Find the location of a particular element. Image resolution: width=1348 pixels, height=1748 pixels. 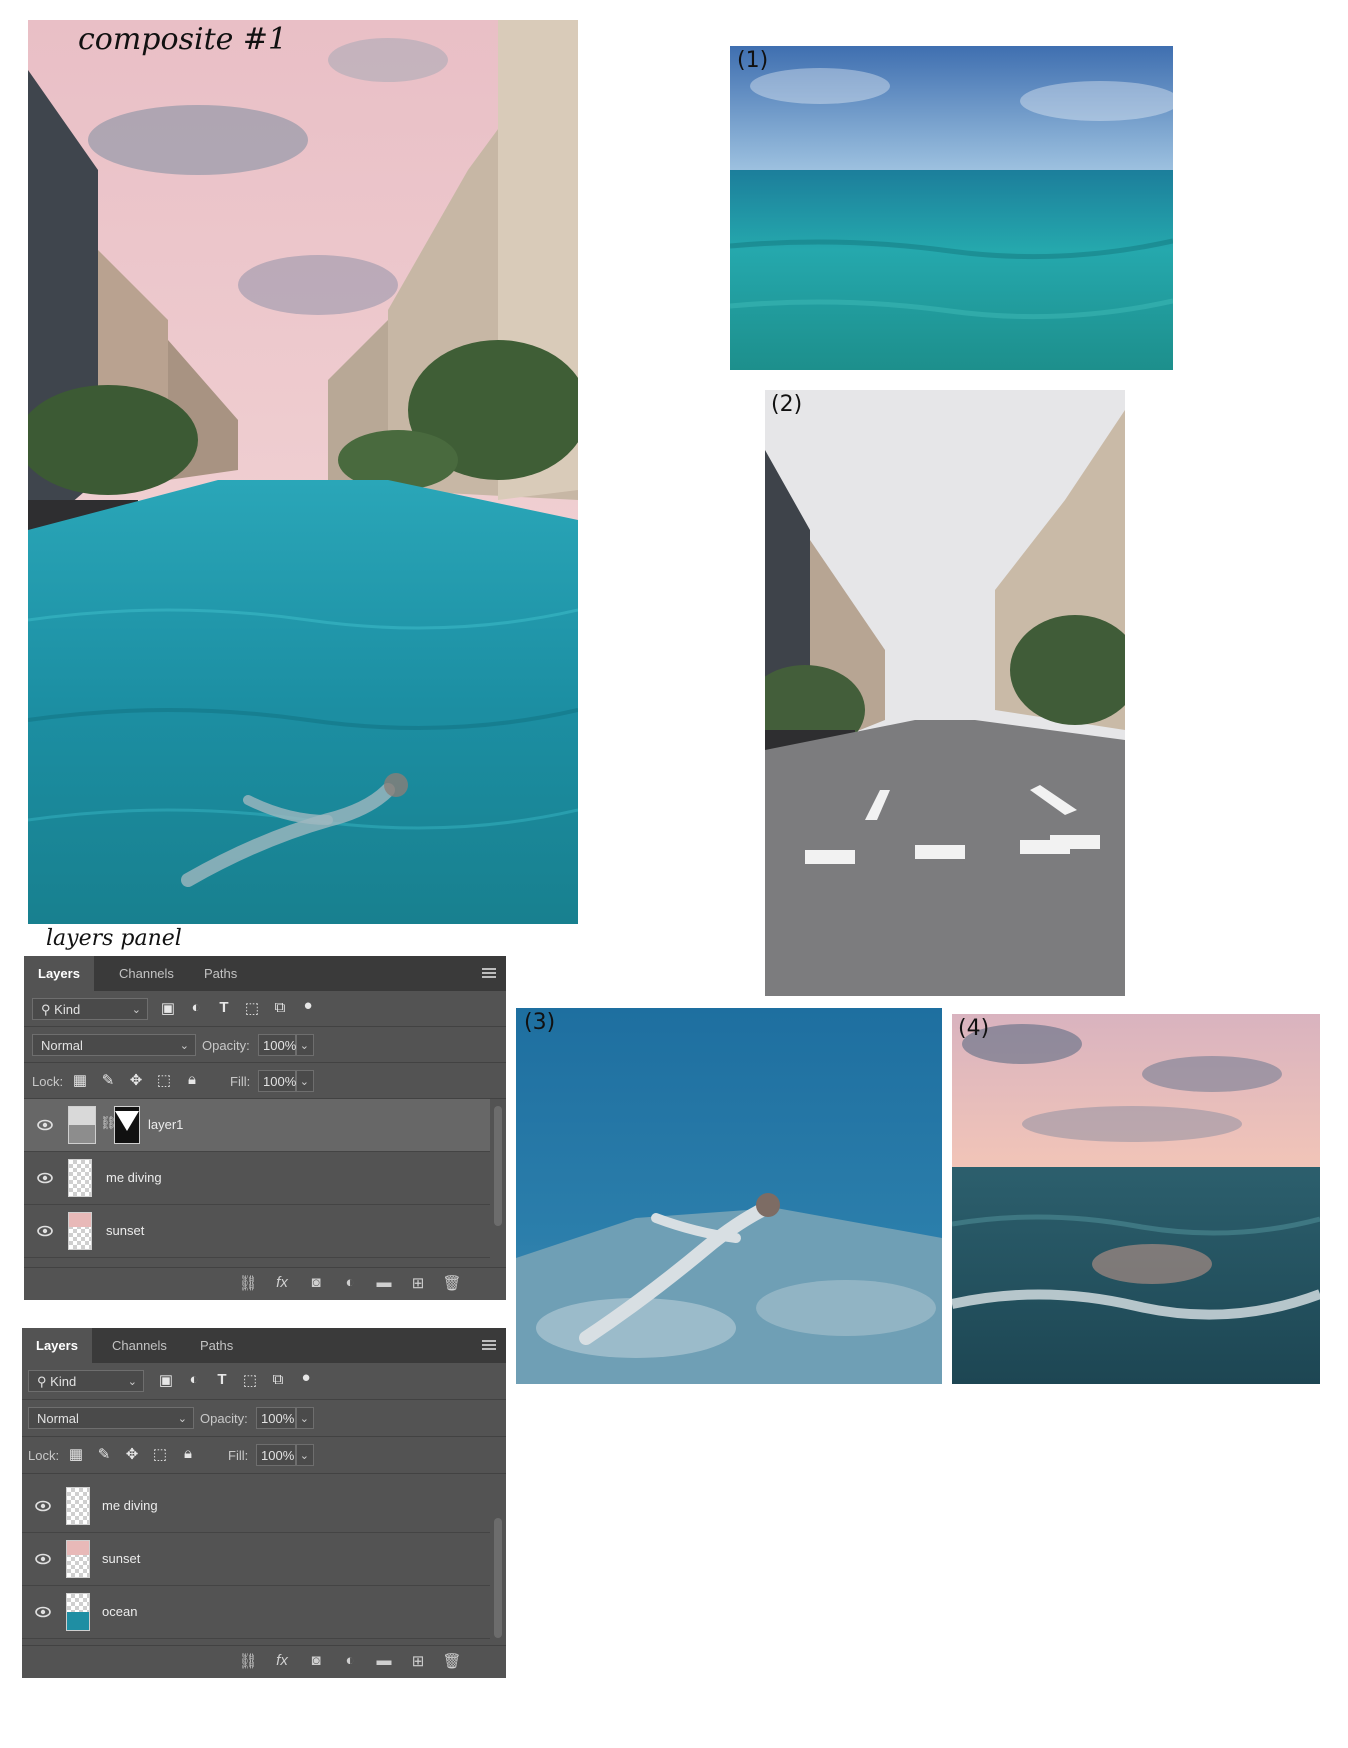

lock-row: Lock: ▦ ✎ ✥ ⬚ 🔒︎ Fill: 100% ⌄ is located at coordinates (264, 1455).